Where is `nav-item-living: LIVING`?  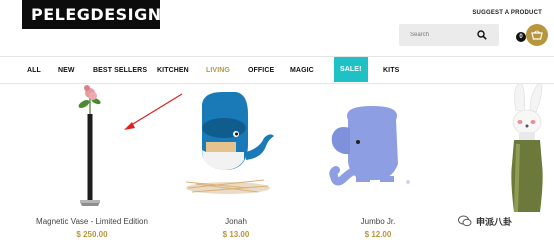
nav-item-living: LIVING is located at coordinates (218, 70).